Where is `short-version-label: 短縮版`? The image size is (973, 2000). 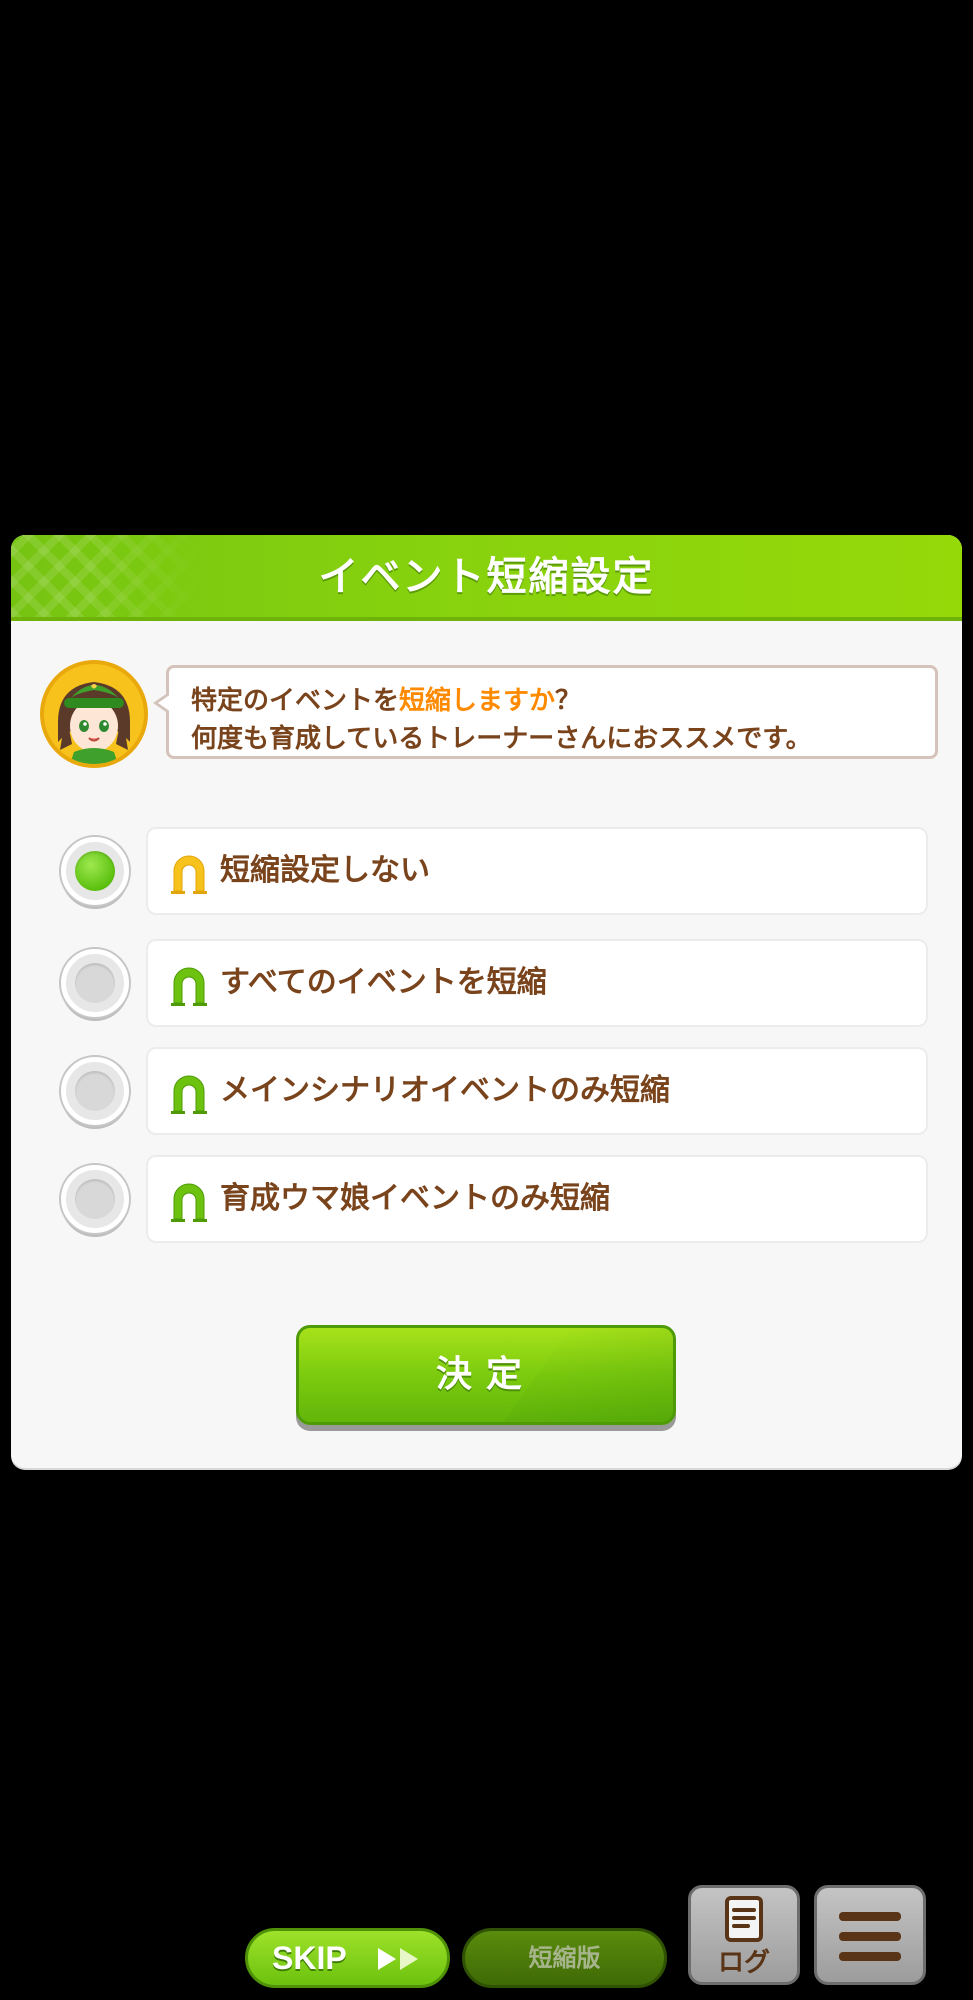 short-version-label: 短縮版 is located at coordinates (564, 1958).